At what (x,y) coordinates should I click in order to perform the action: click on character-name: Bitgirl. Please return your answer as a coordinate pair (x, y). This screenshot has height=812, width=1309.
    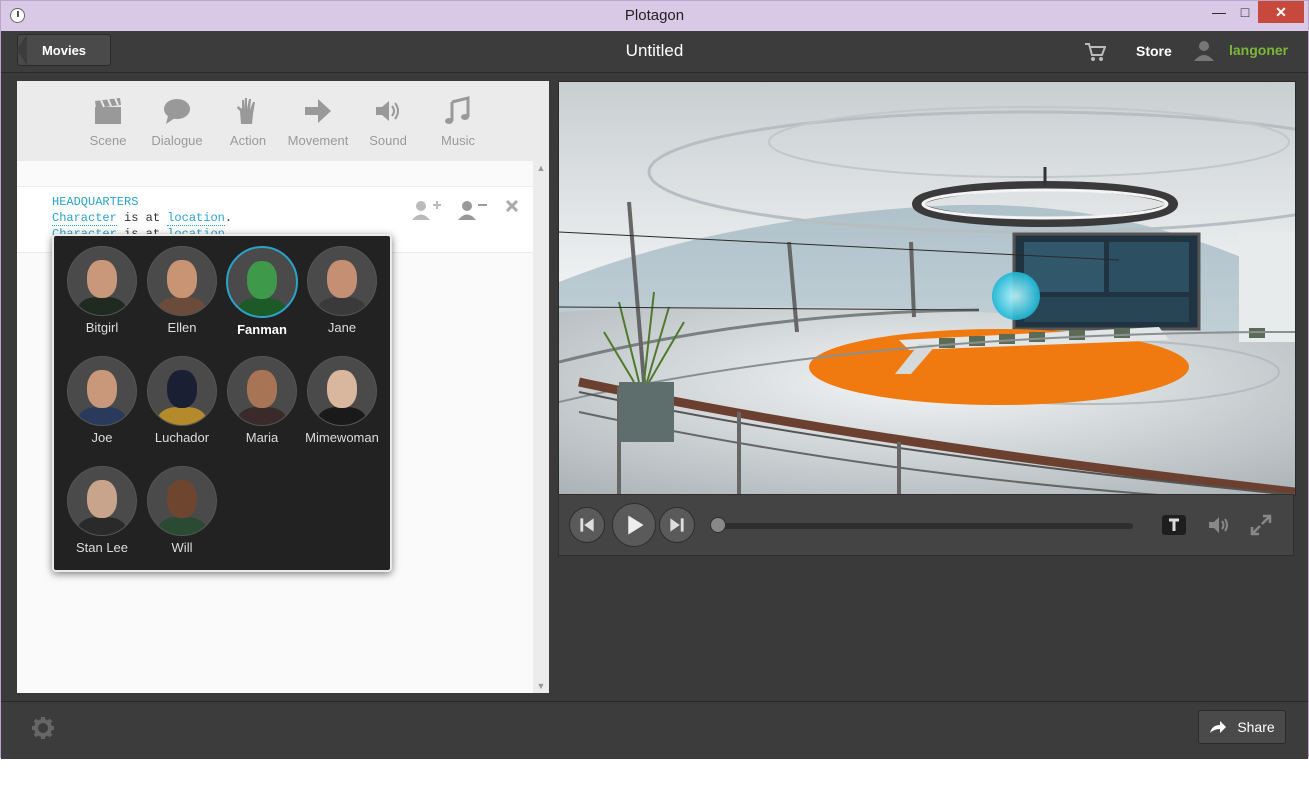
    Looking at the image, I should click on (102, 327).